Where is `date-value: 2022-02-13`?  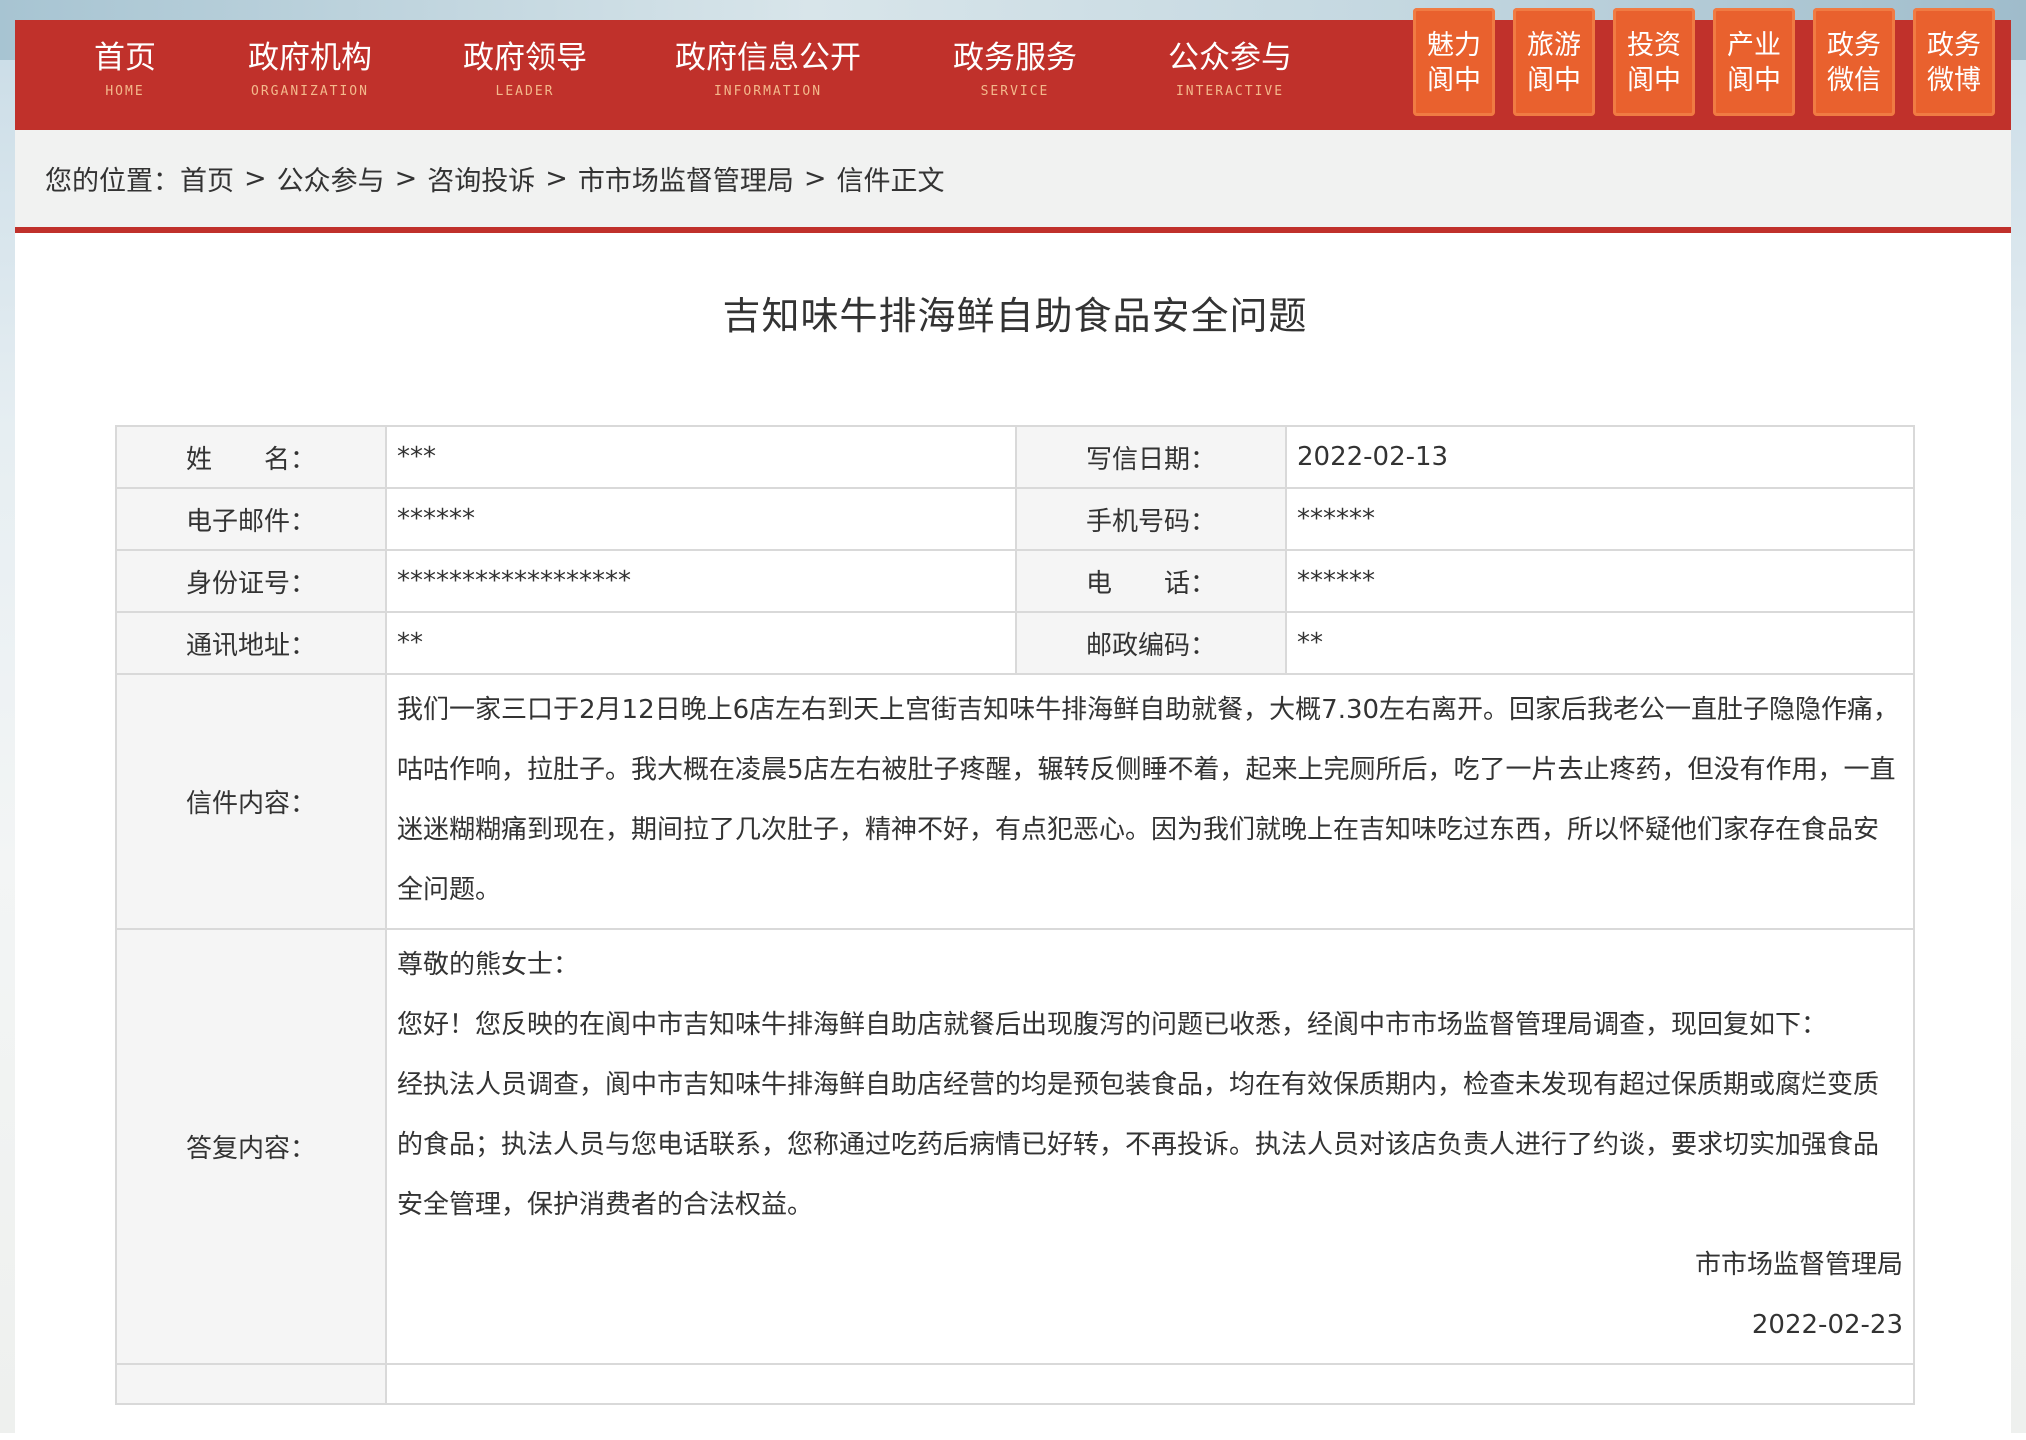 date-value: 2022-02-13 is located at coordinates (1600, 457).